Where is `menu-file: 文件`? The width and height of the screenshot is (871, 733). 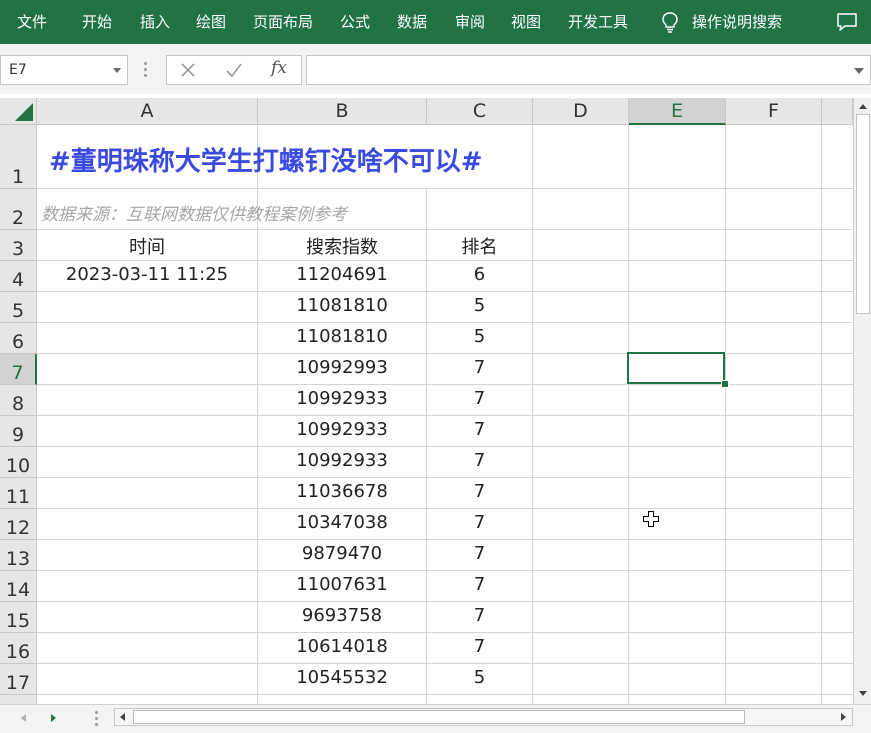 menu-file: 文件 is located at coordinates (32, 22).